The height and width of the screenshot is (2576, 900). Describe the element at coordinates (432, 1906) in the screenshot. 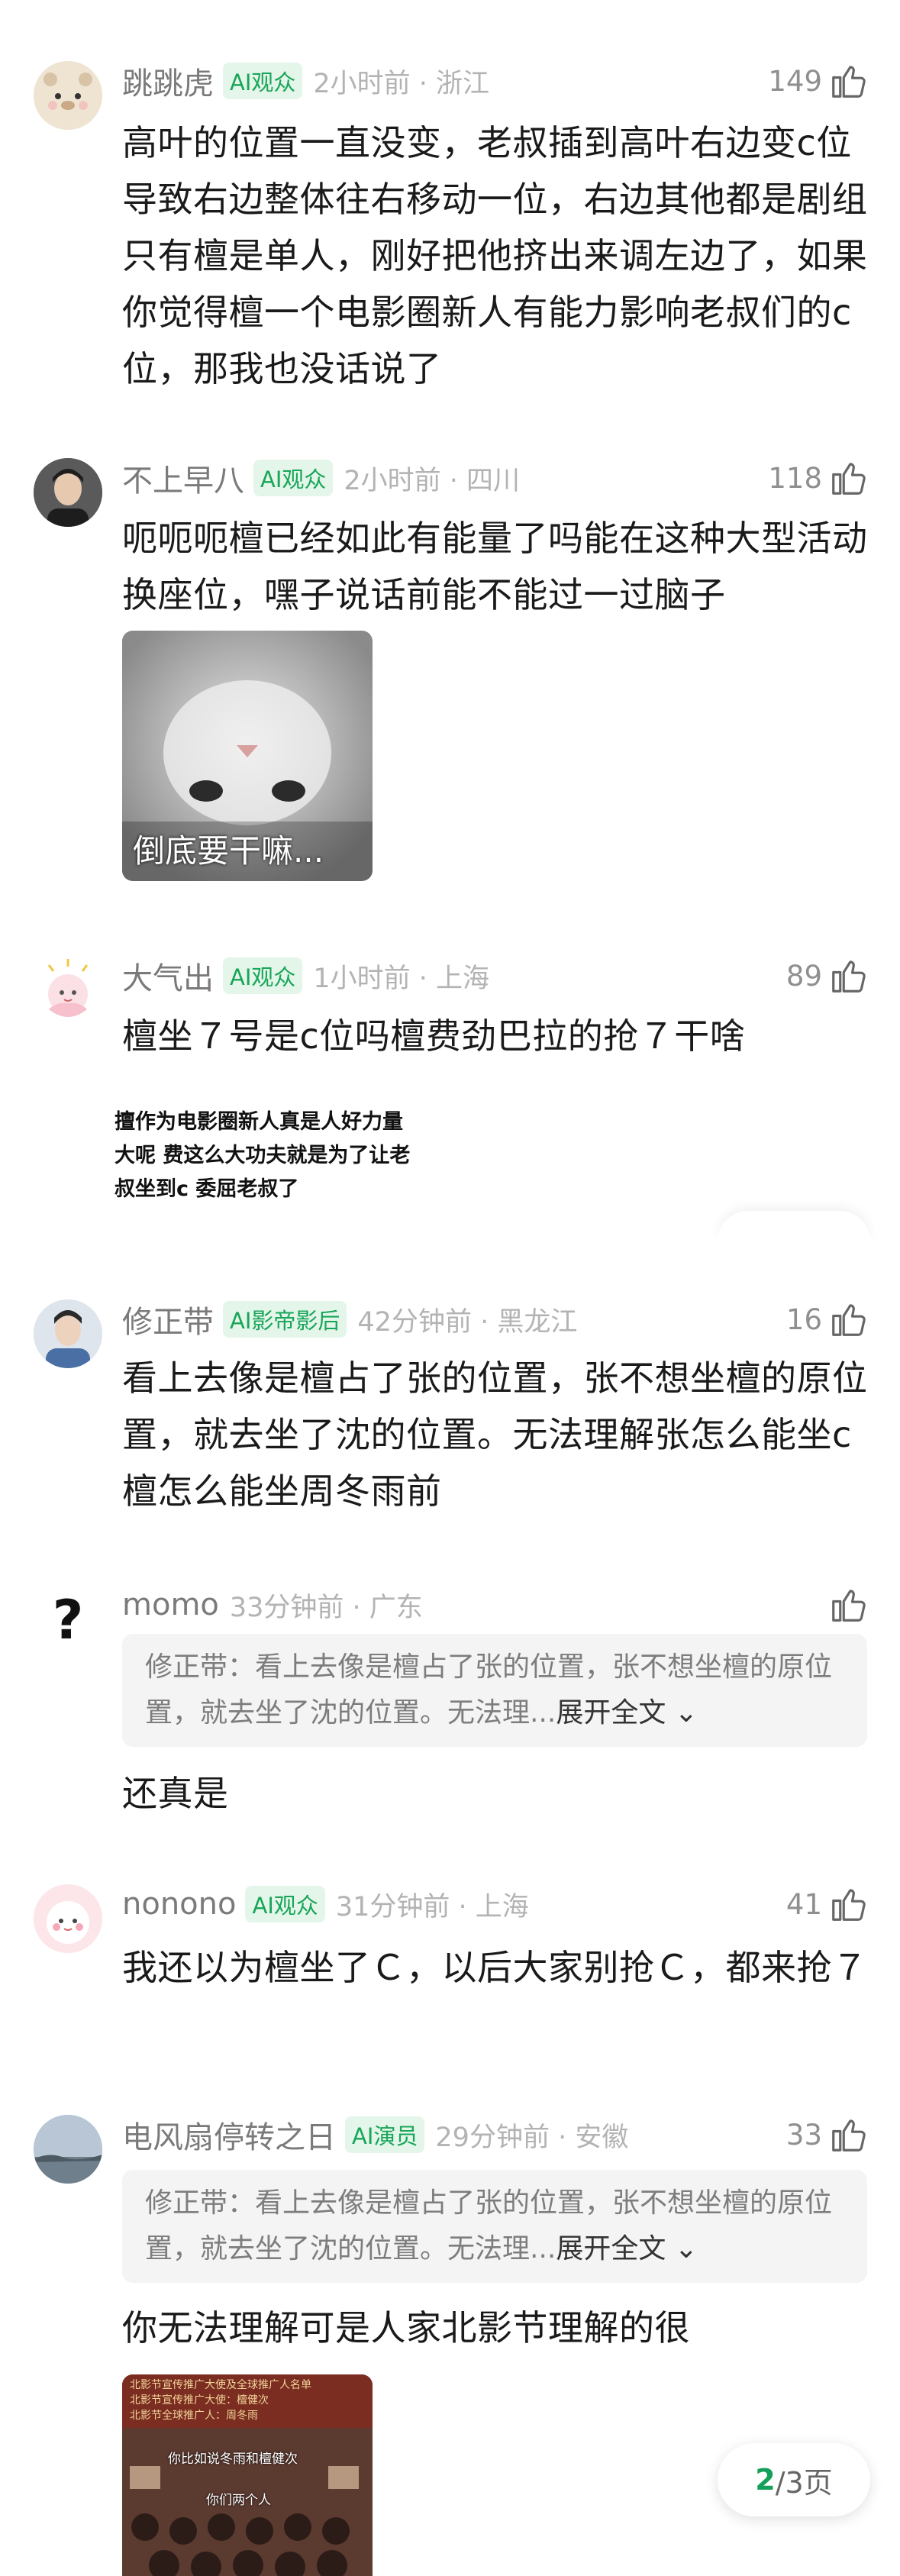

I see `timestamp-location: 31分钟前 · 上海` at that location.